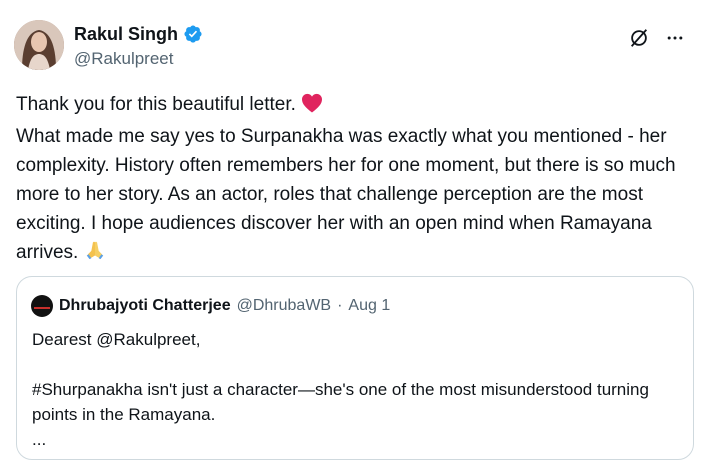 The width and height of the screenshot is (701, 469). I want to click on author-handle: @Rakulpreet, so click(138, 59).